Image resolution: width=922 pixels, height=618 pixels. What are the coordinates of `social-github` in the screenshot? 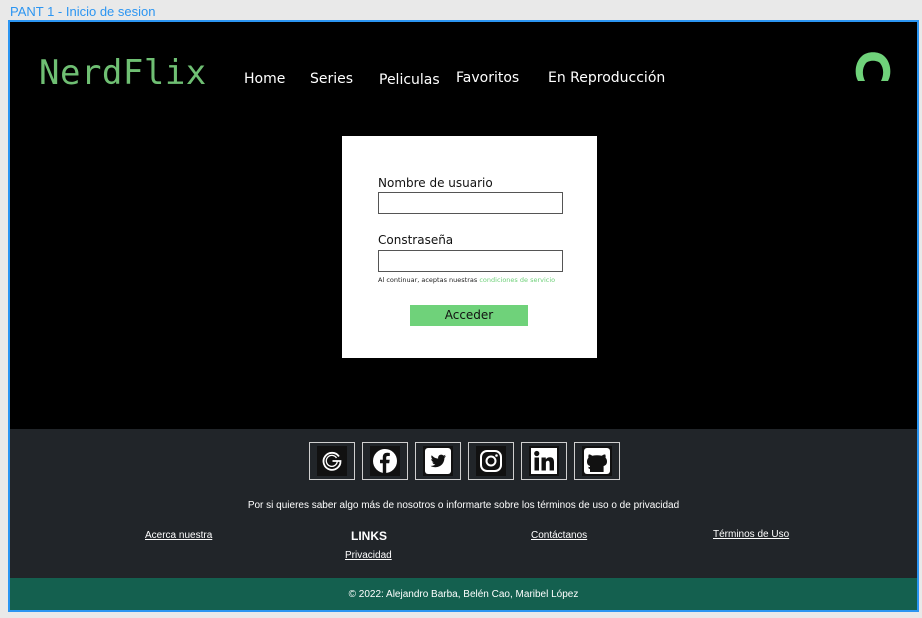 It's located at (597, 461).